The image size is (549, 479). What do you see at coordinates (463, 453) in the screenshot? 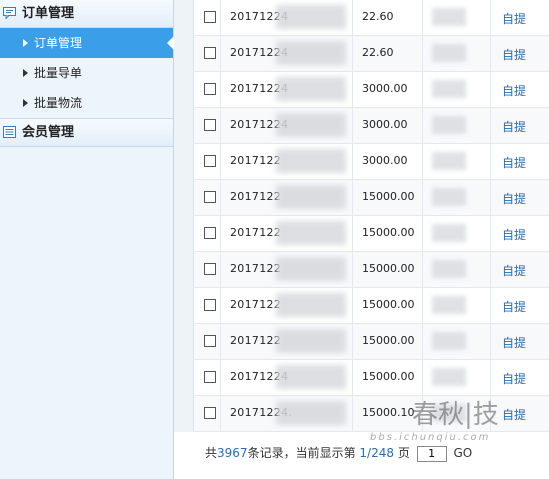
I see `go-button: GO` at bounding box center [463, 453].